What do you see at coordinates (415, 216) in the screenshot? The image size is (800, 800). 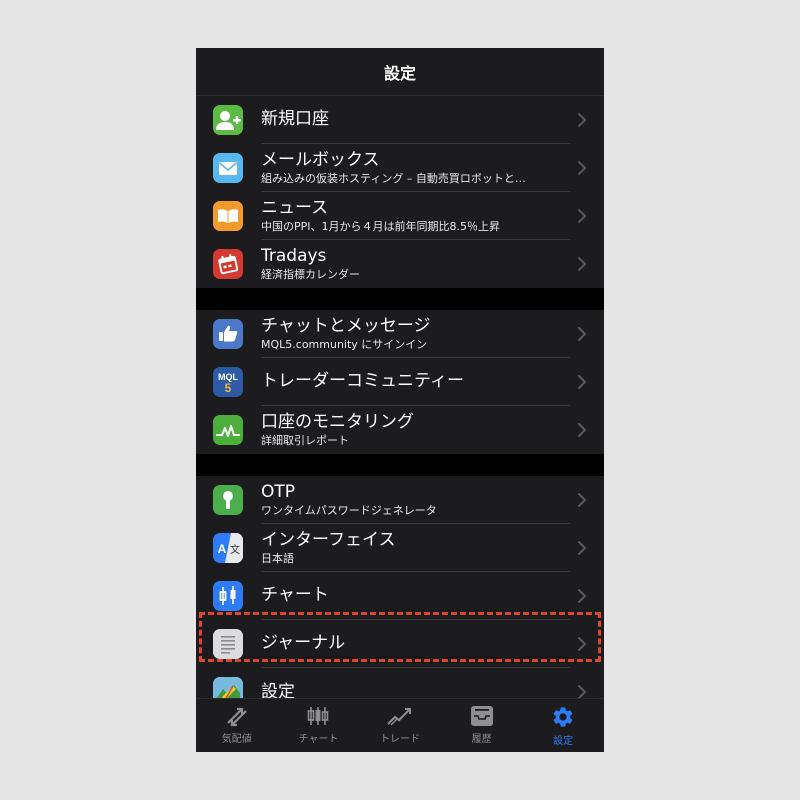 I see `menu-item-text: ニュース 中国のPPI、1月から４月は前年同期比8.5％上昇` at bounding box center [415, 216].